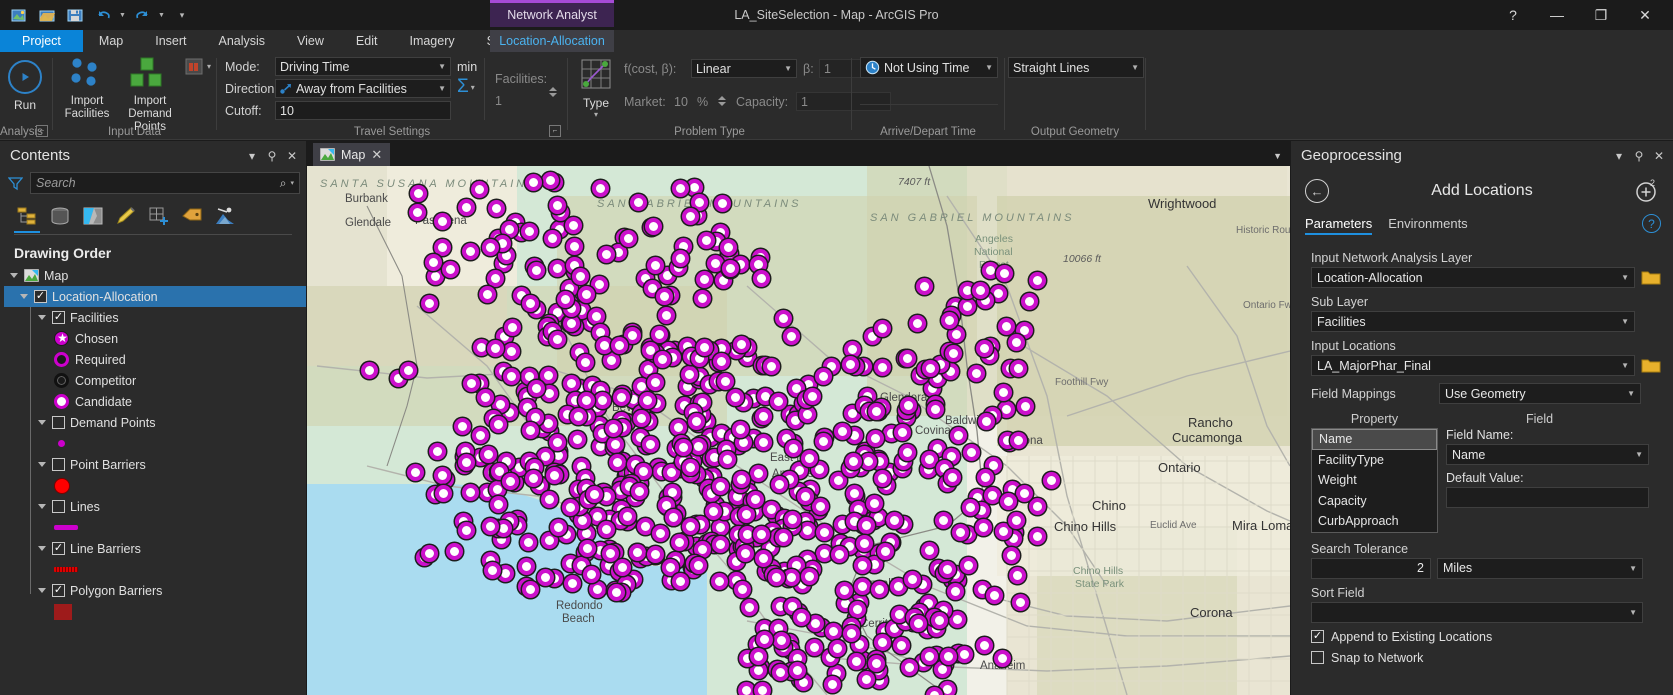 The height and width of the screenshot is (695, 1673). I want to click on property-item-weight: Weight, so click(1374, 480).